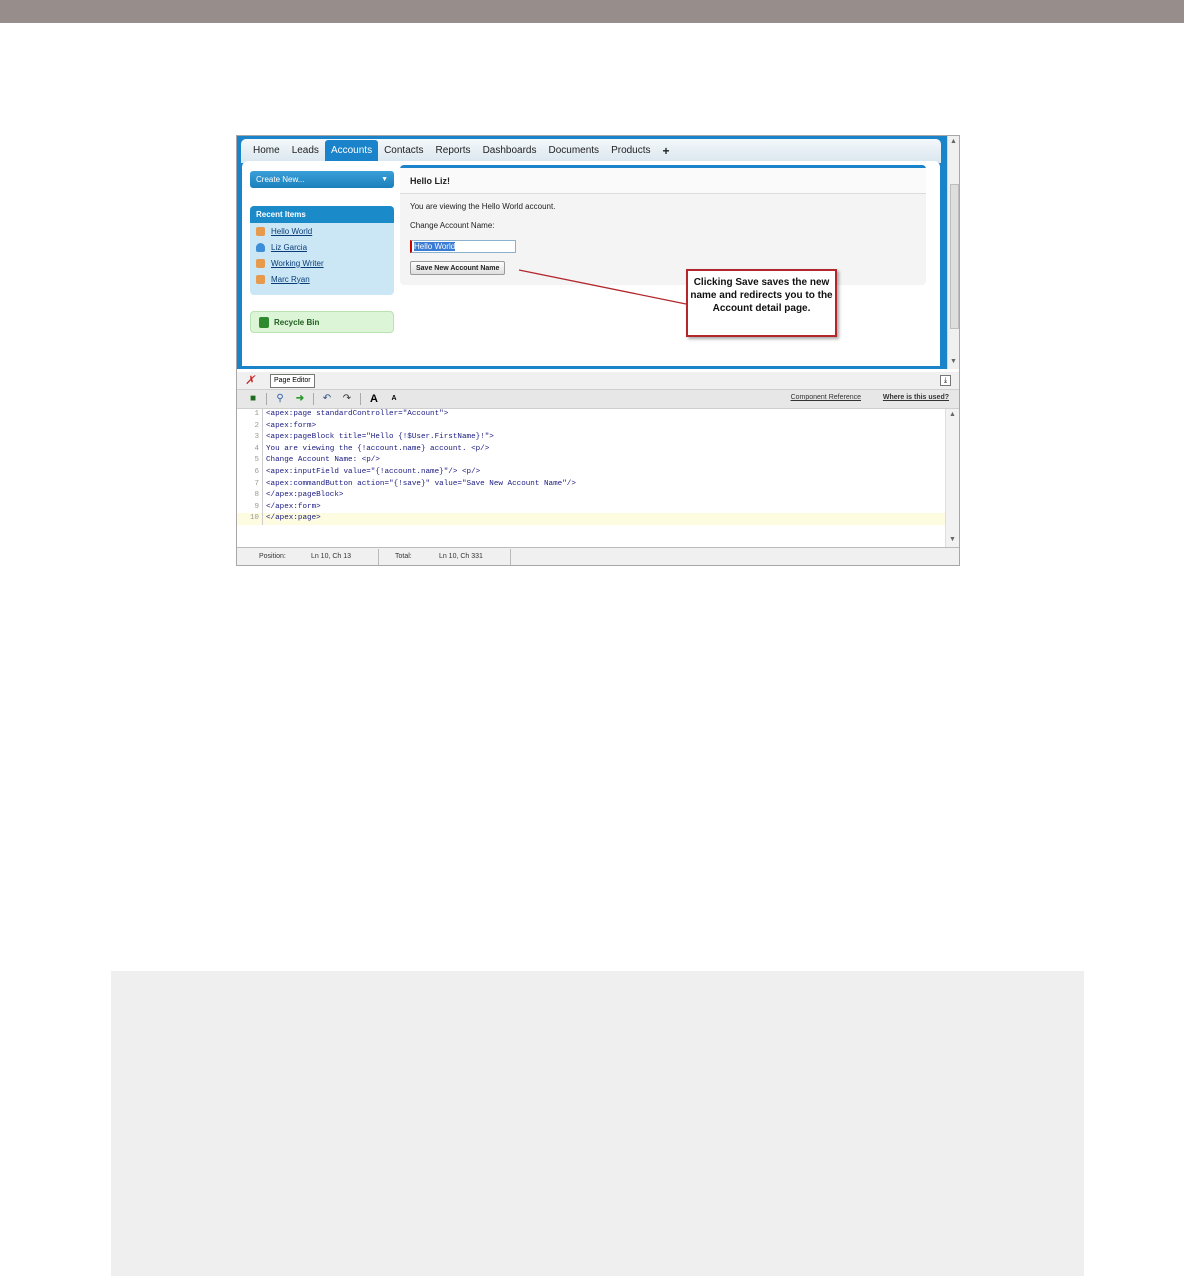 The height and width of the screenshot is (1276, 1184). I want to click on tab-leads: Leads, so click(305, 151).